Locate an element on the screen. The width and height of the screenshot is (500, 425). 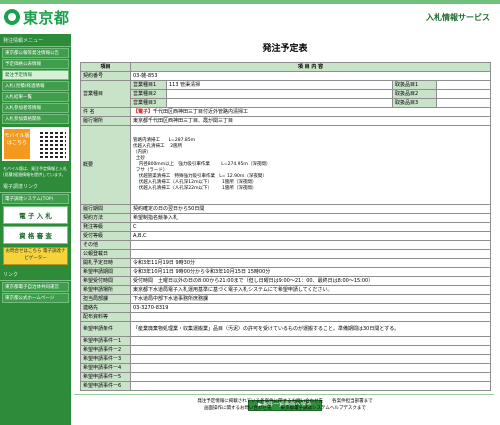
row-label: 開札予定日時 is located at coordinates (105, 263).